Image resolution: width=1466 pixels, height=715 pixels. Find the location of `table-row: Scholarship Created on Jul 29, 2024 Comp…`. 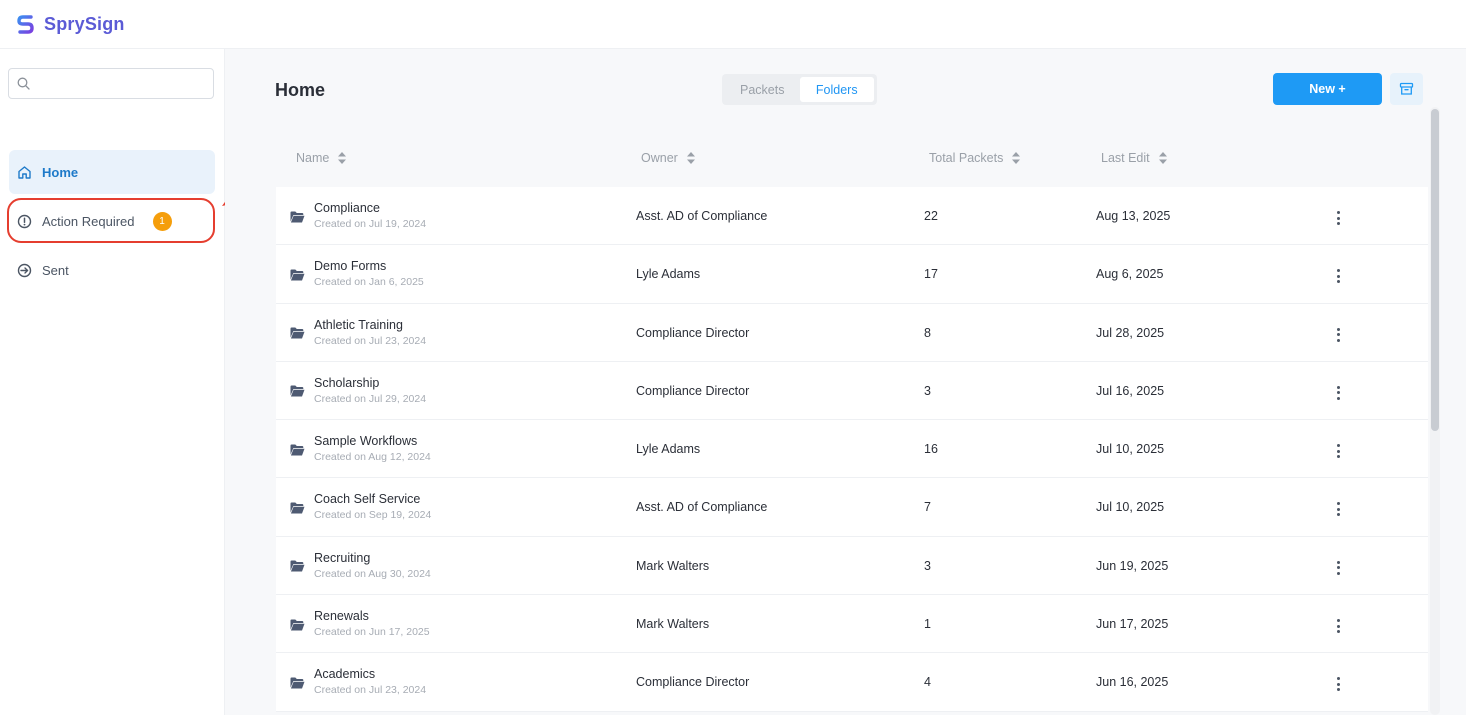

table-row: Scholarship Created on Jul 29, 2024 Comp… is located at coordinates (852, 391).